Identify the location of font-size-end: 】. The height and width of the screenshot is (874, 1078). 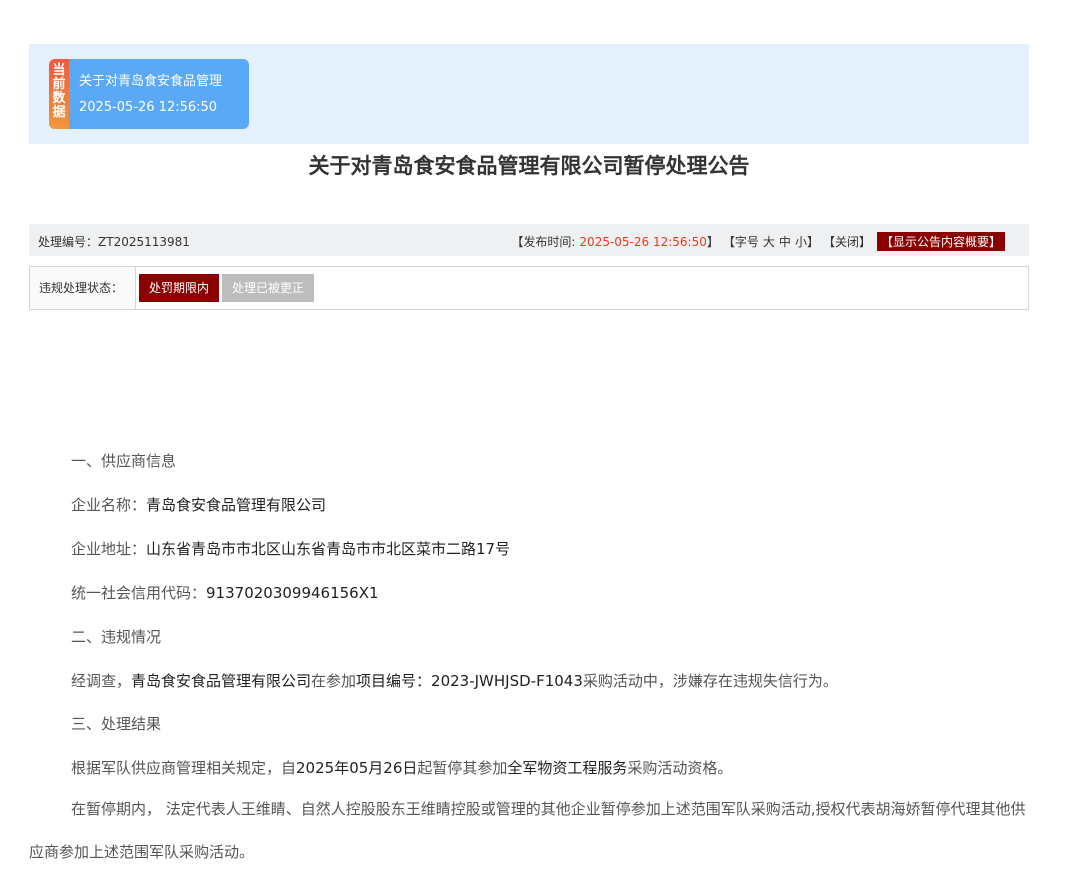
(812, 242).